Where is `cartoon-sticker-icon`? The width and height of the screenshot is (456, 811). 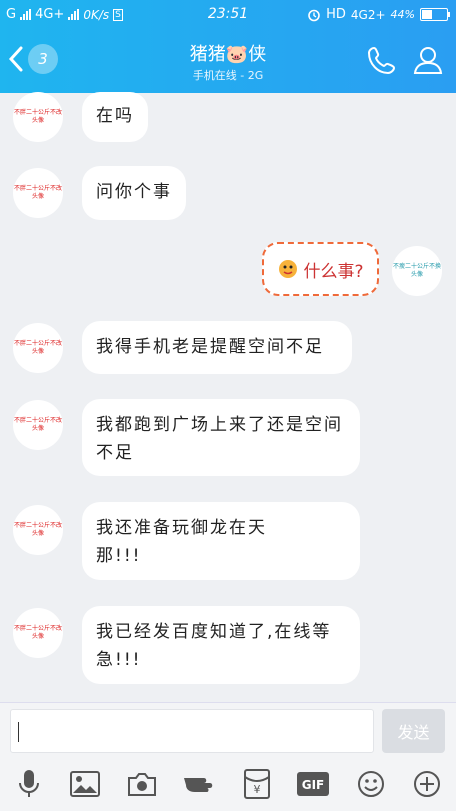 cartoon-sticker-icon is located at coordinates (288, 269).